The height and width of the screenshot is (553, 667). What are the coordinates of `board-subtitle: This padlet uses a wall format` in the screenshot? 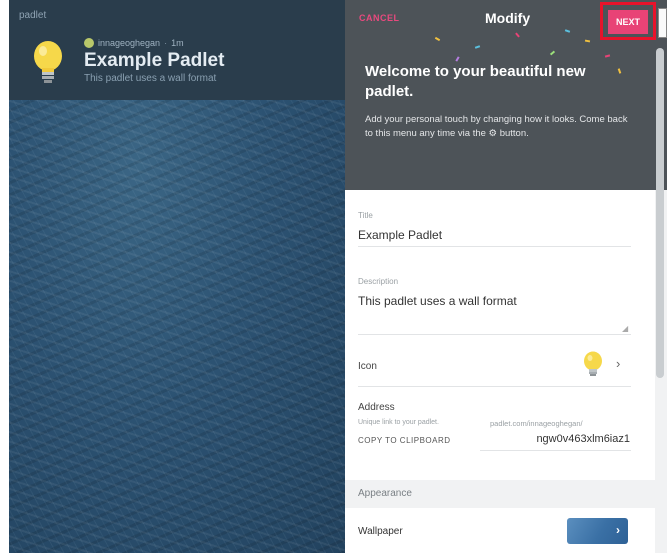 It's located at (150, 78).